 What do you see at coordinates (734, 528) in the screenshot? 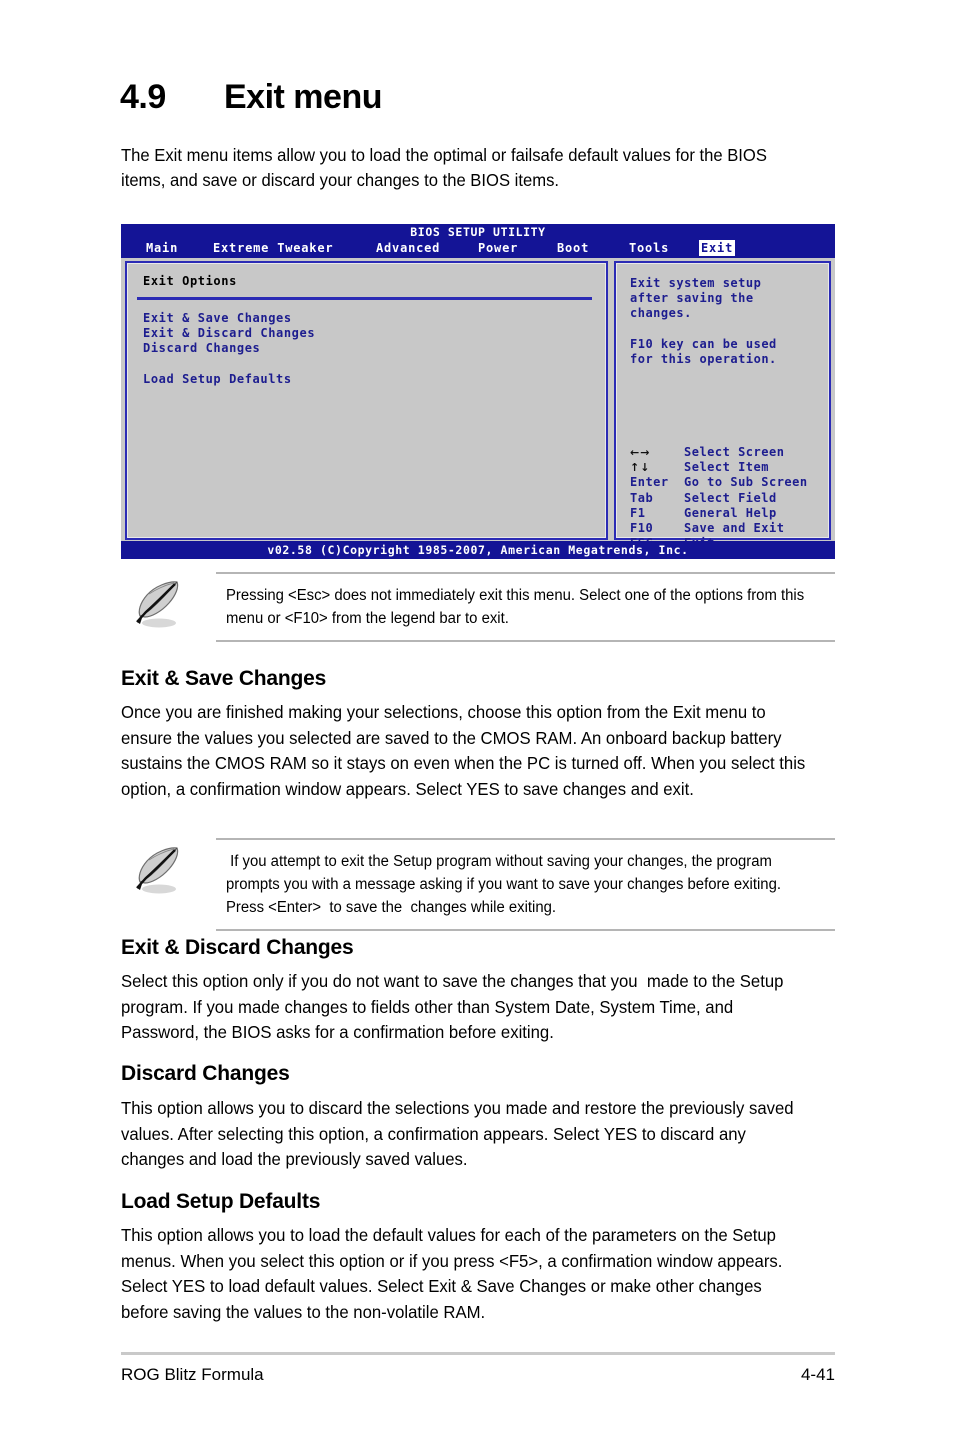
I see `legend-desc: Save and Exit` at bounding box center [734, 528].